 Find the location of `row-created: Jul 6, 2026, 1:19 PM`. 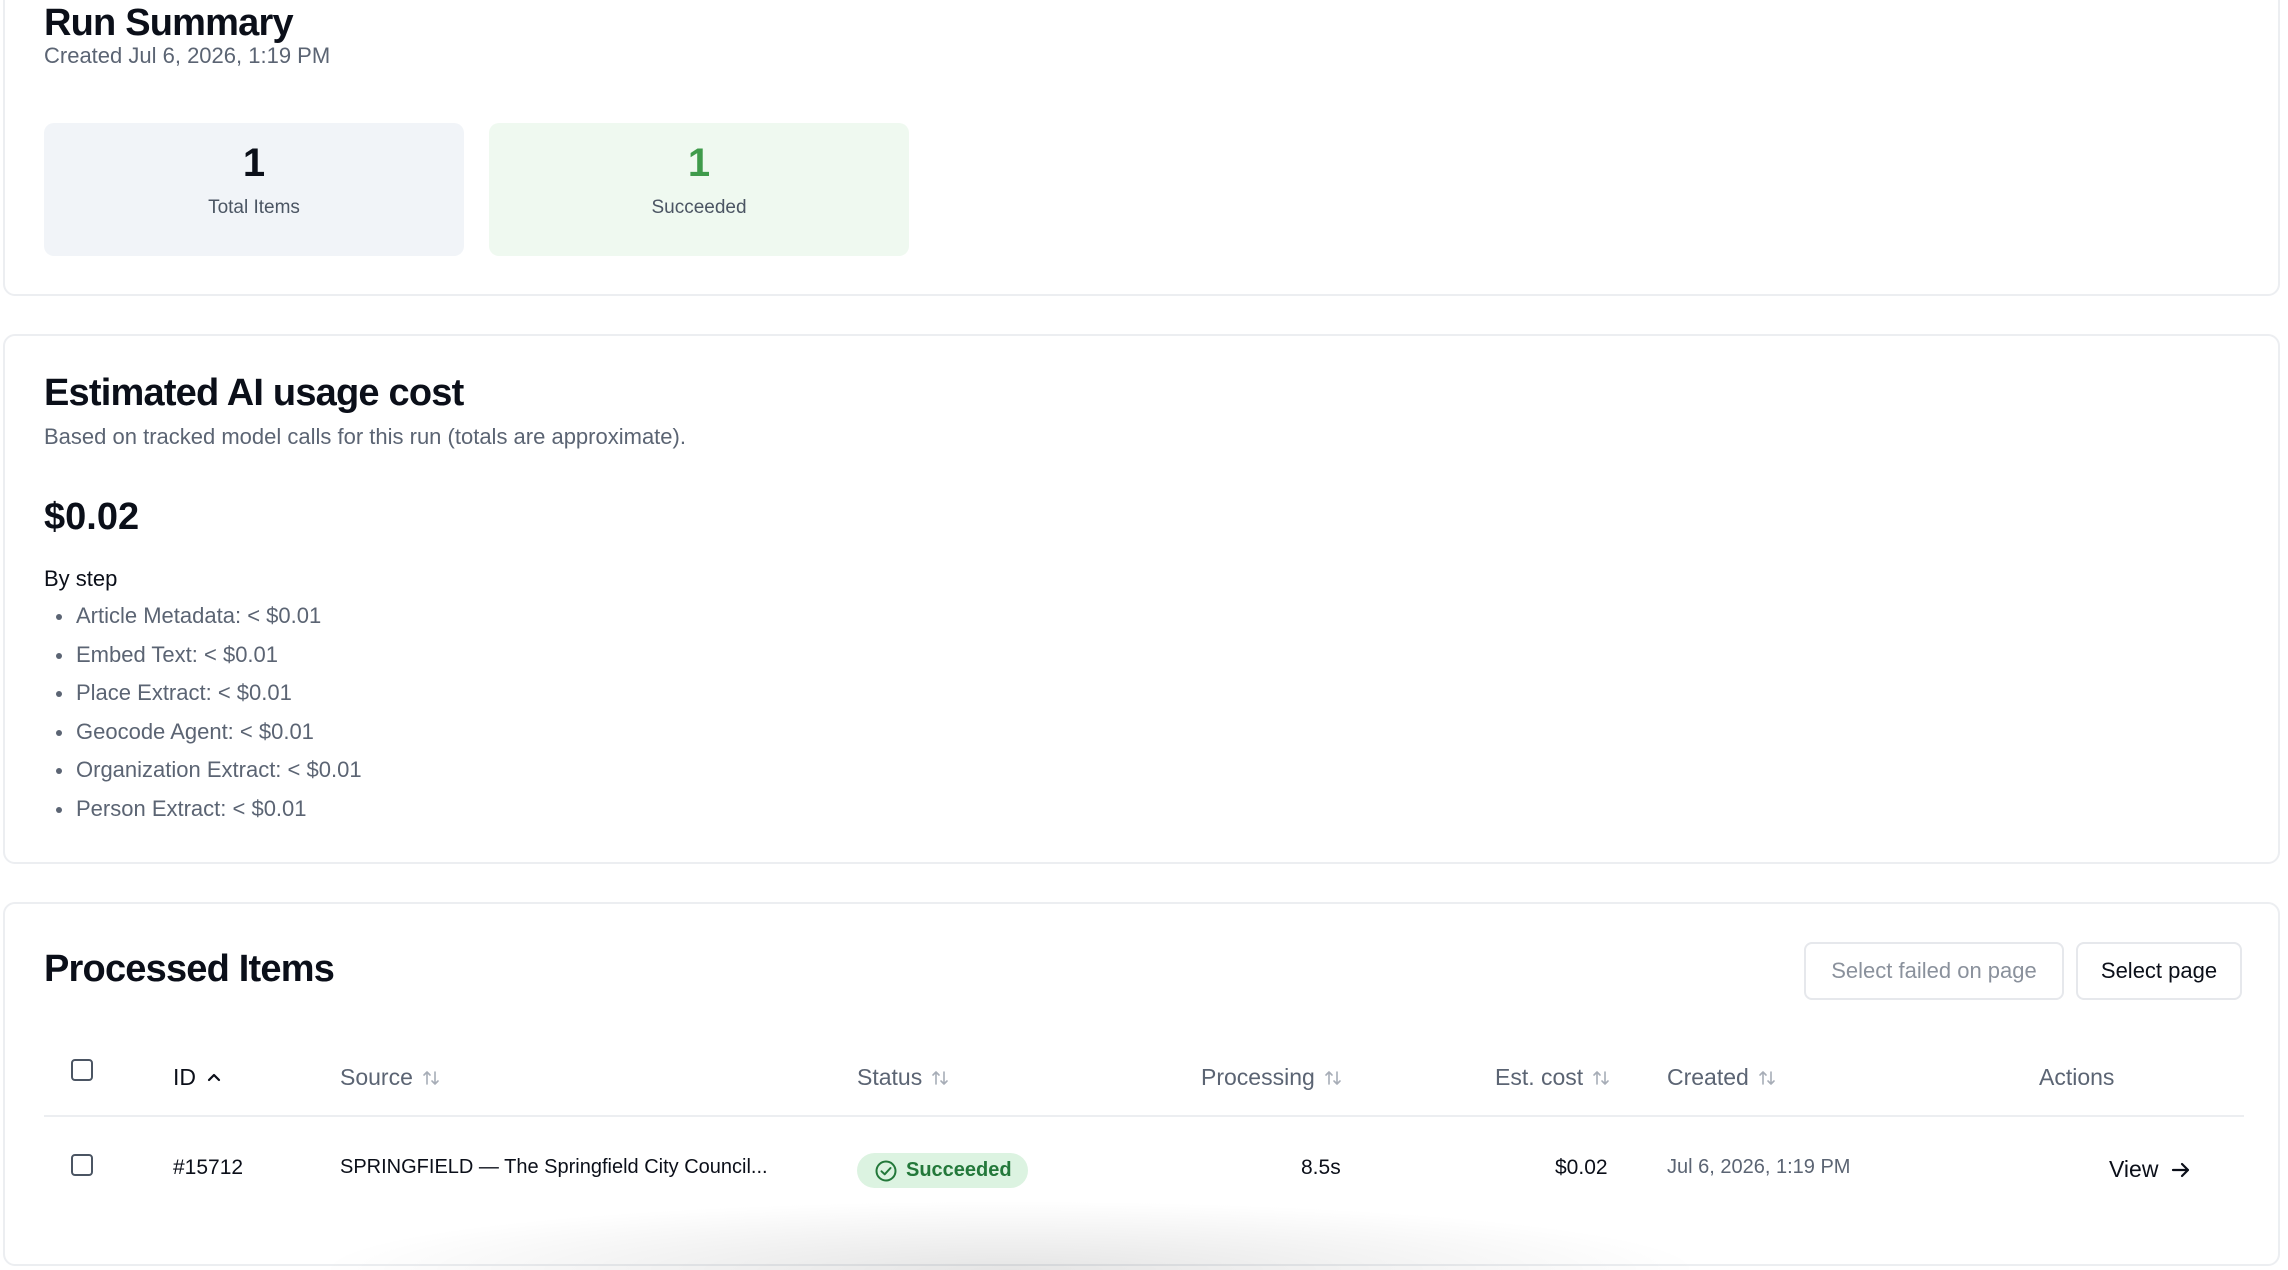

row-created: Jul 6, 2026, 1:19 PM is located at coordinates (1759, 1167).